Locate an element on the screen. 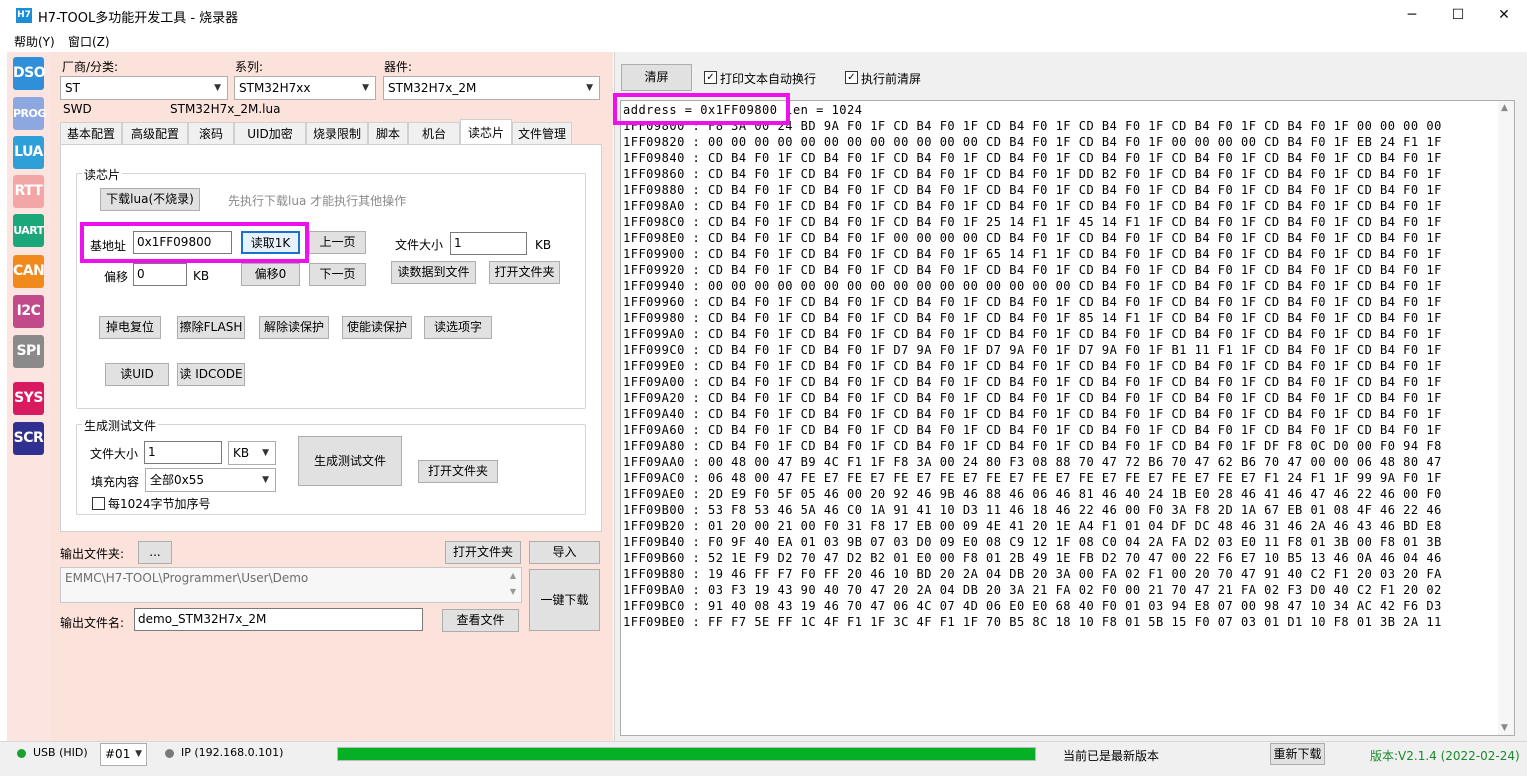  close-button: ✕ is located at coordinates (1504, 15).